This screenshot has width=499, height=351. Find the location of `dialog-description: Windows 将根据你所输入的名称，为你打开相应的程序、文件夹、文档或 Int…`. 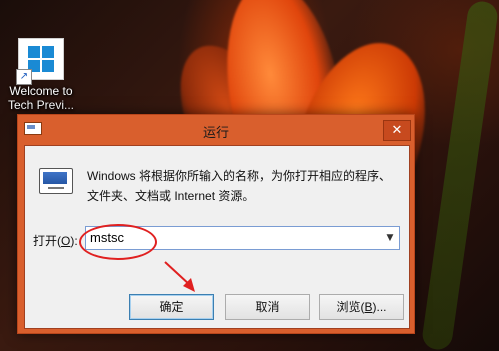

dialog-description: Windows 将根据你所输入的名称，为你打开相应的程序、文件夹、文档或 Int… is located at coordinates (239, 186).